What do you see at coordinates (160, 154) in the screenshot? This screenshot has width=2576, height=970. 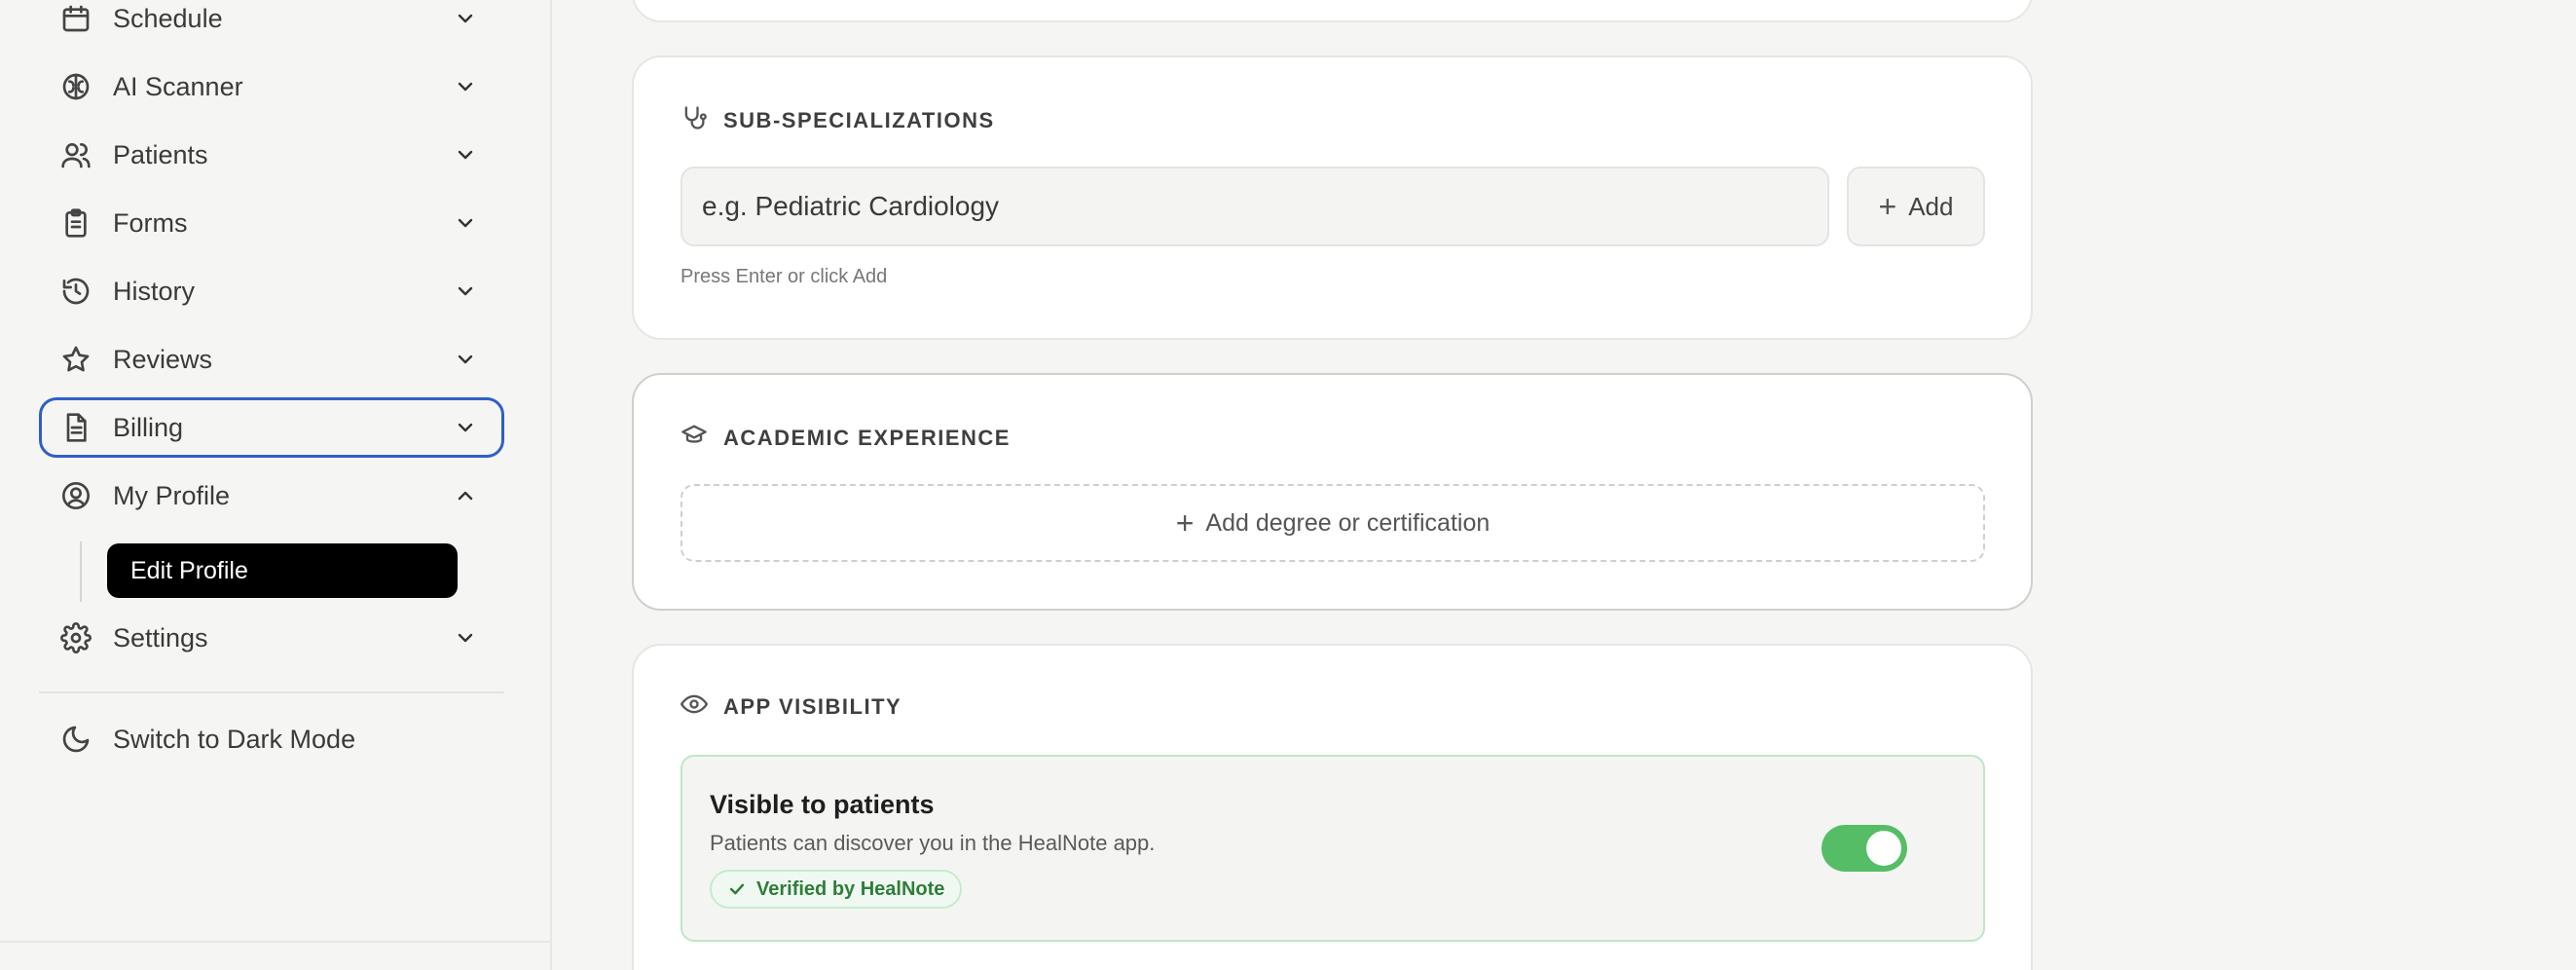 I see `sidebar-item-label: Patients` at bounding box center [160, 154].